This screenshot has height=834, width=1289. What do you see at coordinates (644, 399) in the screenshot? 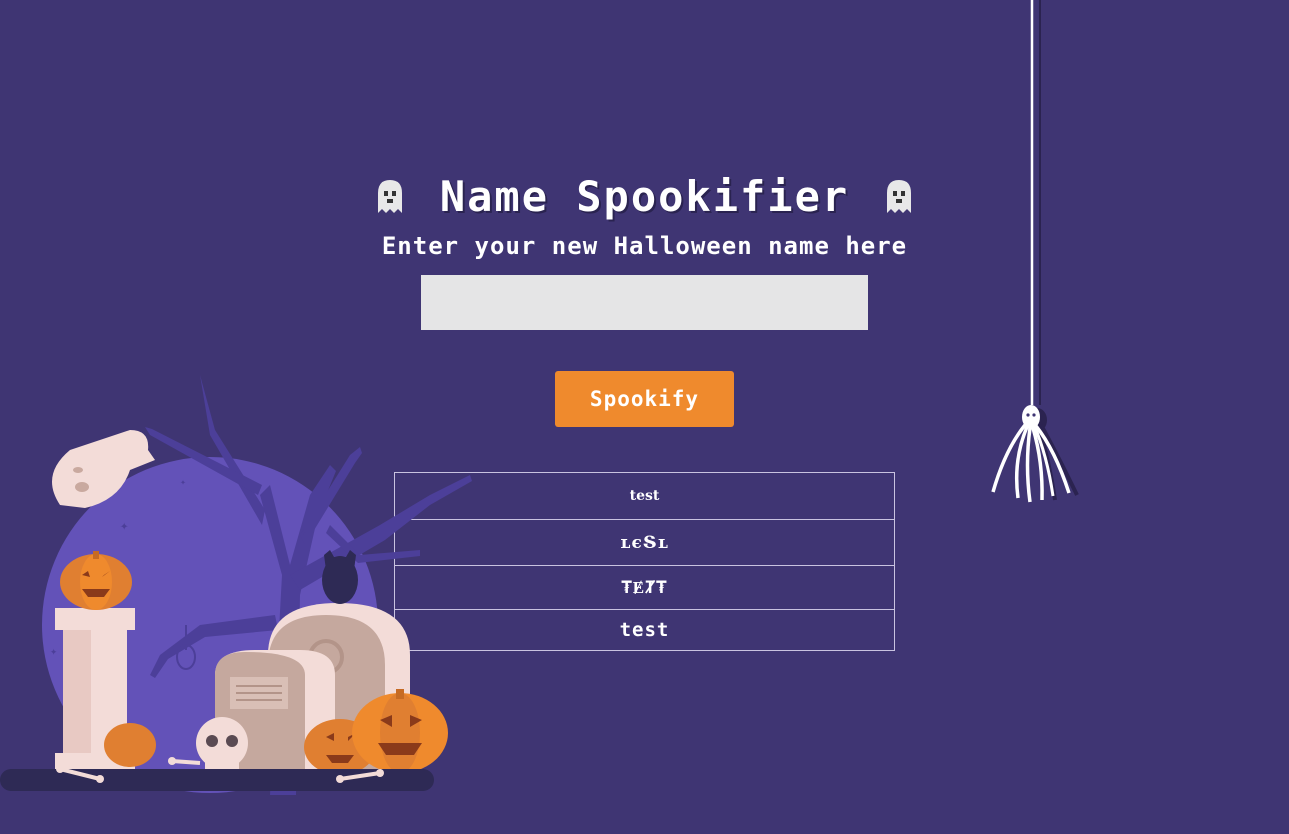
I see `spookify-button: Spookify` at bounding box center [644, 399].